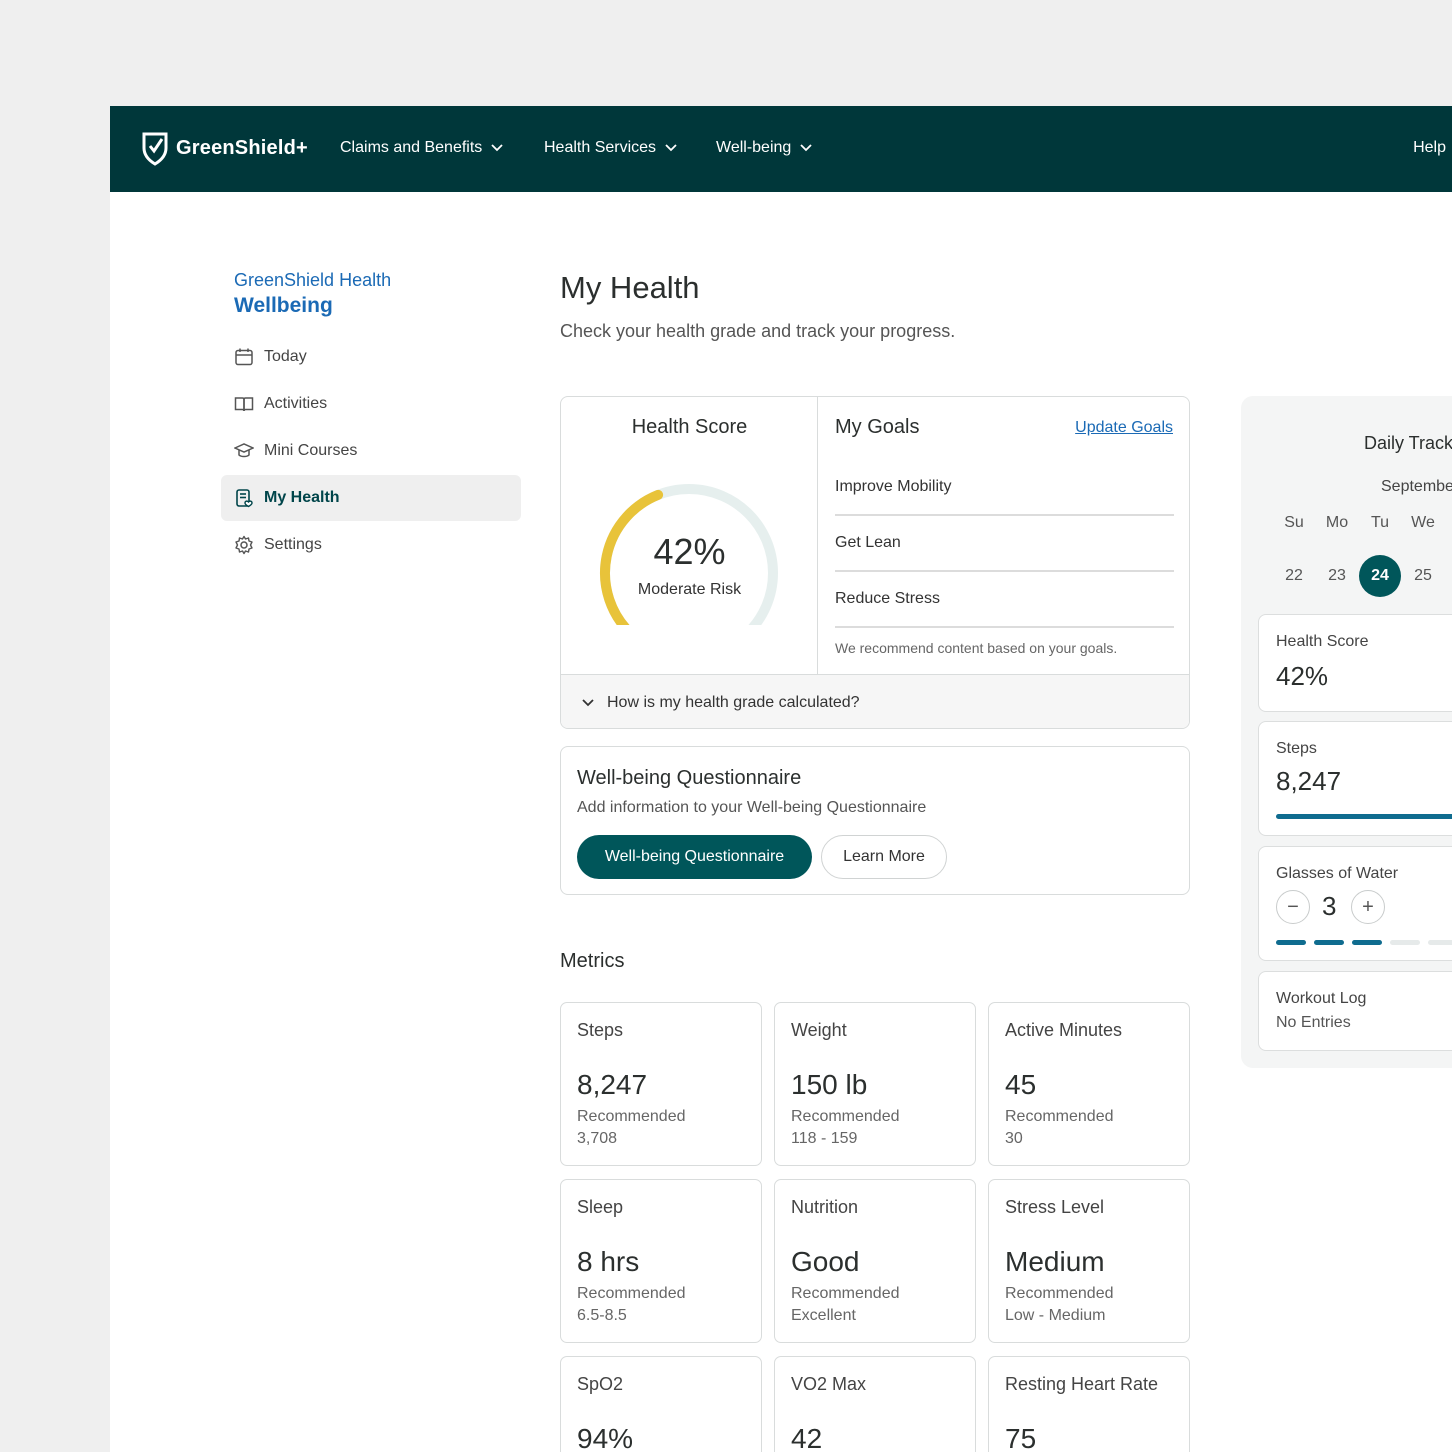  Describe the element at coordinates (1064, 1030) in the screenshot. I see `metric-label: Active Minutes` at that location.